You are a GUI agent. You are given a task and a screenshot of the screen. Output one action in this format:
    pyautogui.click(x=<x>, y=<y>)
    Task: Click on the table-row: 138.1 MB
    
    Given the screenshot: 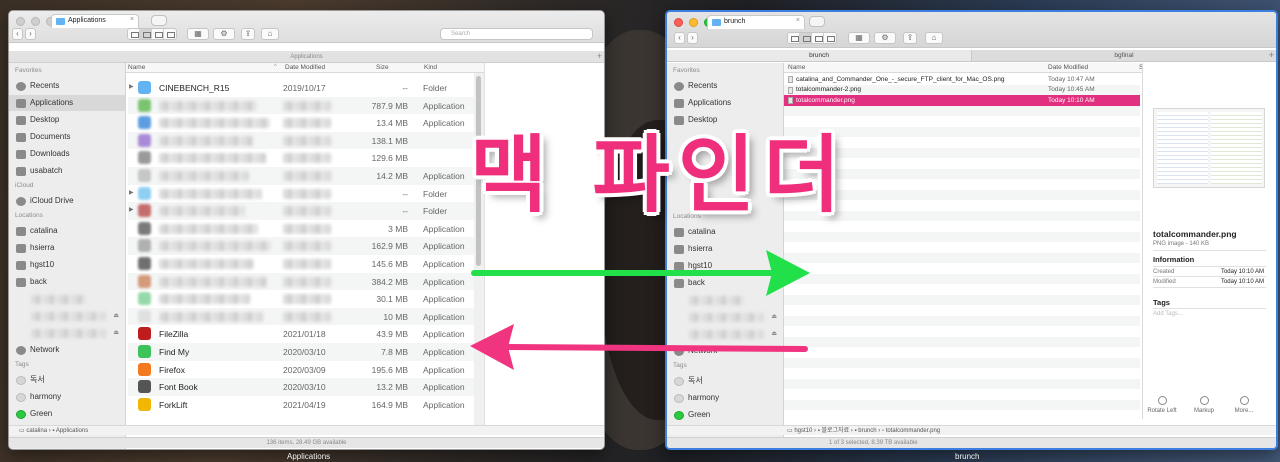 What is the action you would take?
    pyautogui.click(x=301, y=140)
    